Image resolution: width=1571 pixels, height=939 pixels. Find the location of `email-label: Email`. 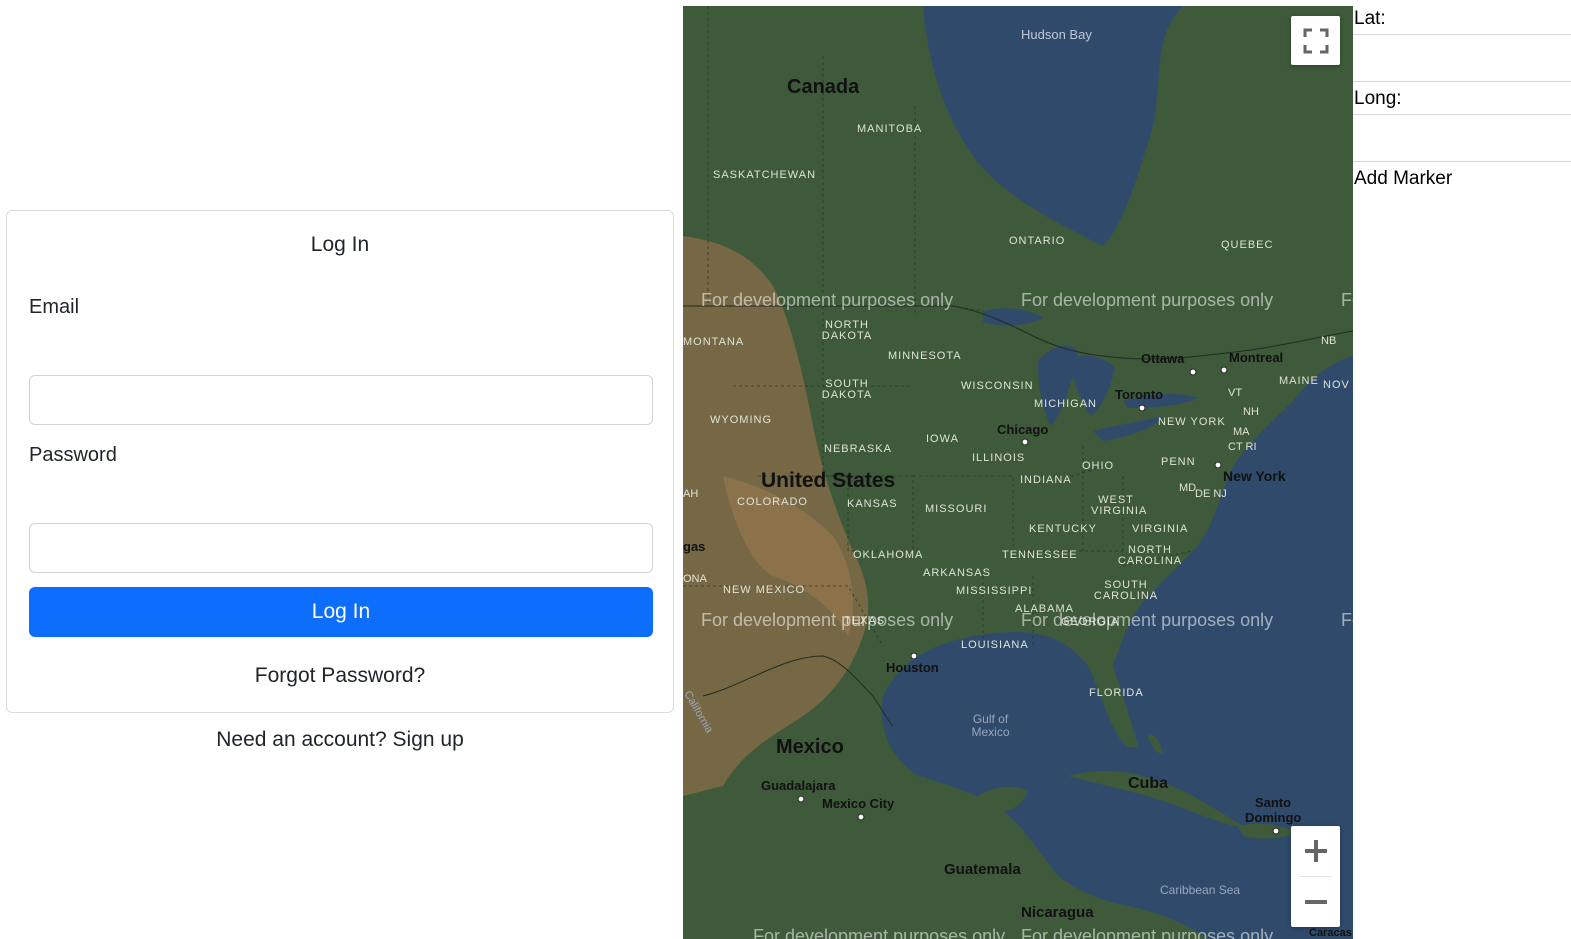

email-label: Email is located at coordinates (54, 307).